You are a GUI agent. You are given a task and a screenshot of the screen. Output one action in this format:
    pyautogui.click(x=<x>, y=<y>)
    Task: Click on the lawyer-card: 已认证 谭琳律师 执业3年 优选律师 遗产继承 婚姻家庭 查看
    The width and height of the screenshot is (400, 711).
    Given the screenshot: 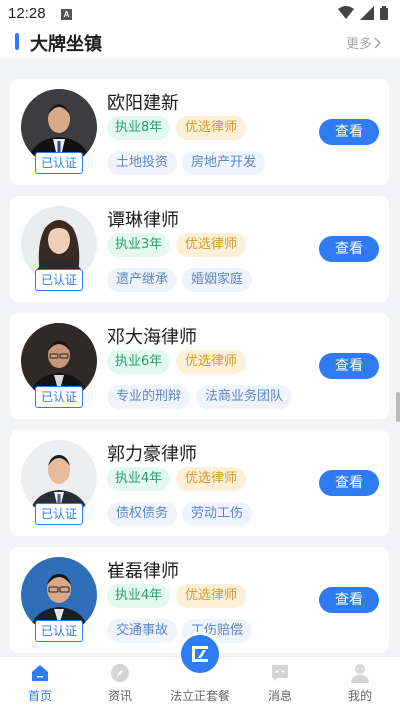 What is the action you would take?
    pyautogui.click(x=199, y=249)
    